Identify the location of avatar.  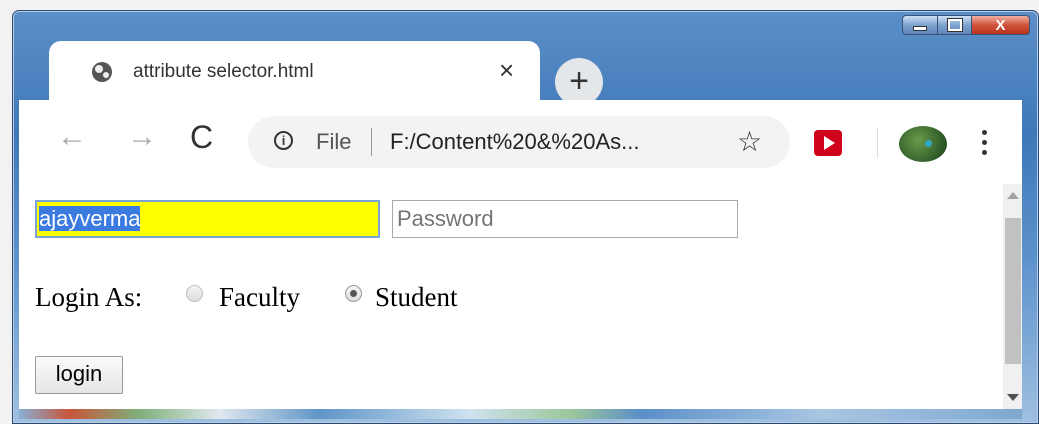
(923, 144).